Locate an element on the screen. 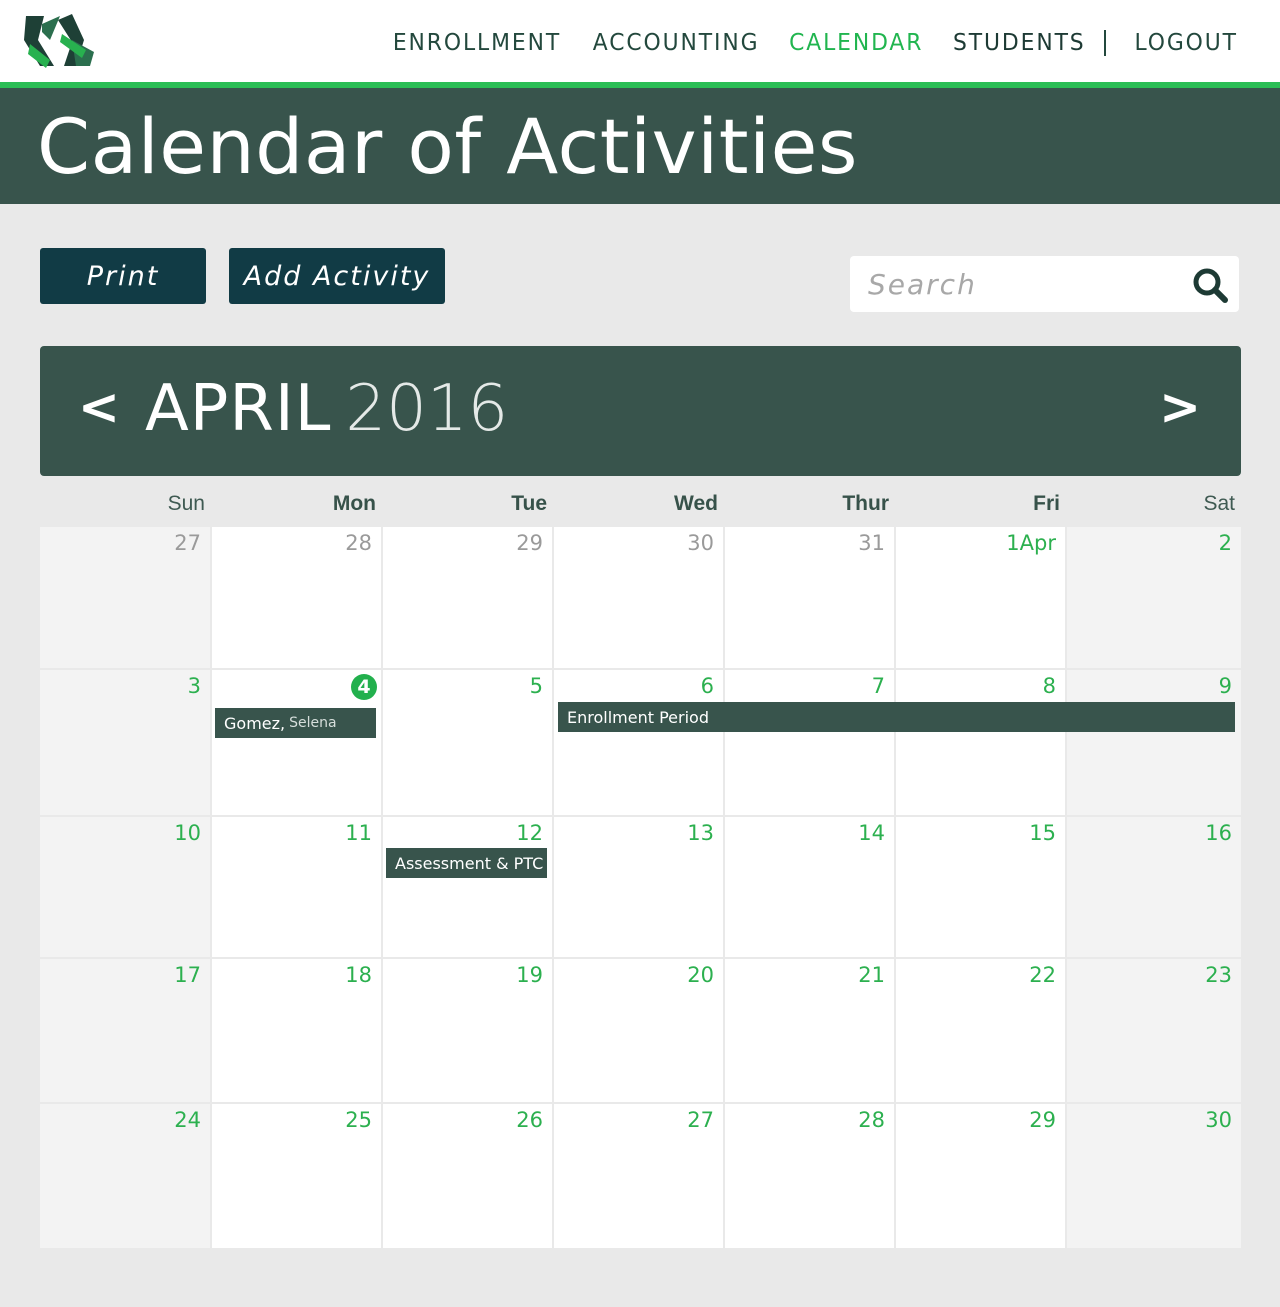 This screenshot has height=1307, width=1280. weekday-sun: Sun is located at coordinates (186, 503).